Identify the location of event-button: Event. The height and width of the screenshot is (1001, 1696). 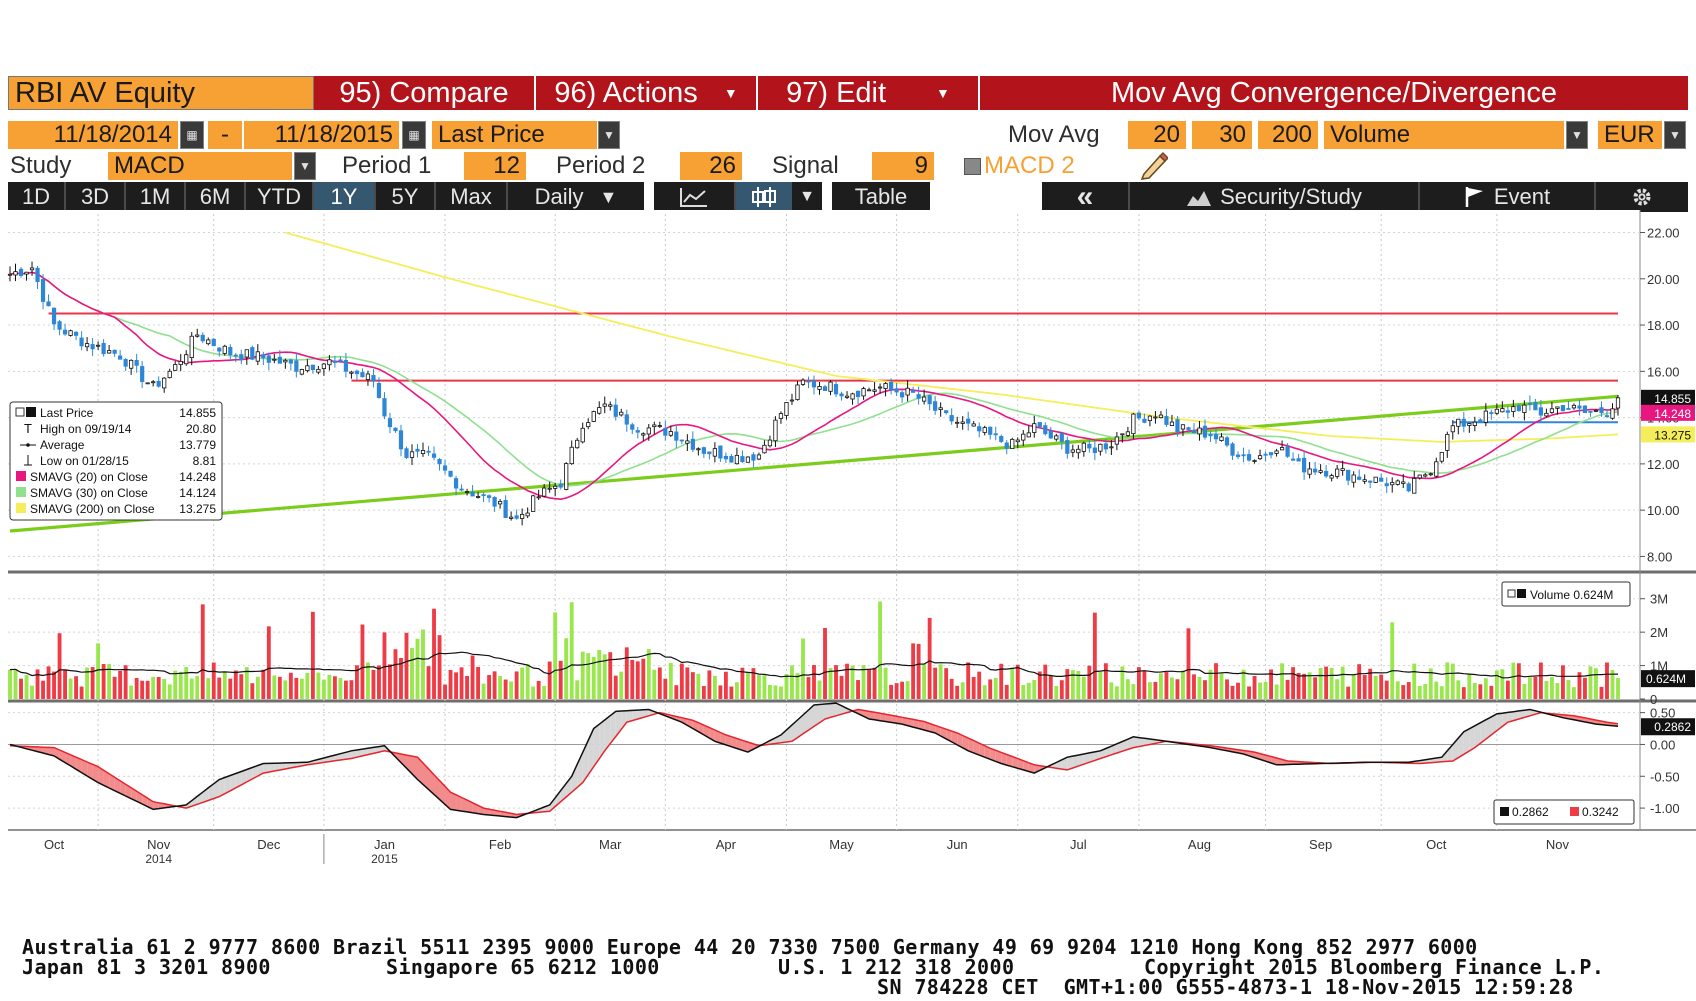
(1508, 197).